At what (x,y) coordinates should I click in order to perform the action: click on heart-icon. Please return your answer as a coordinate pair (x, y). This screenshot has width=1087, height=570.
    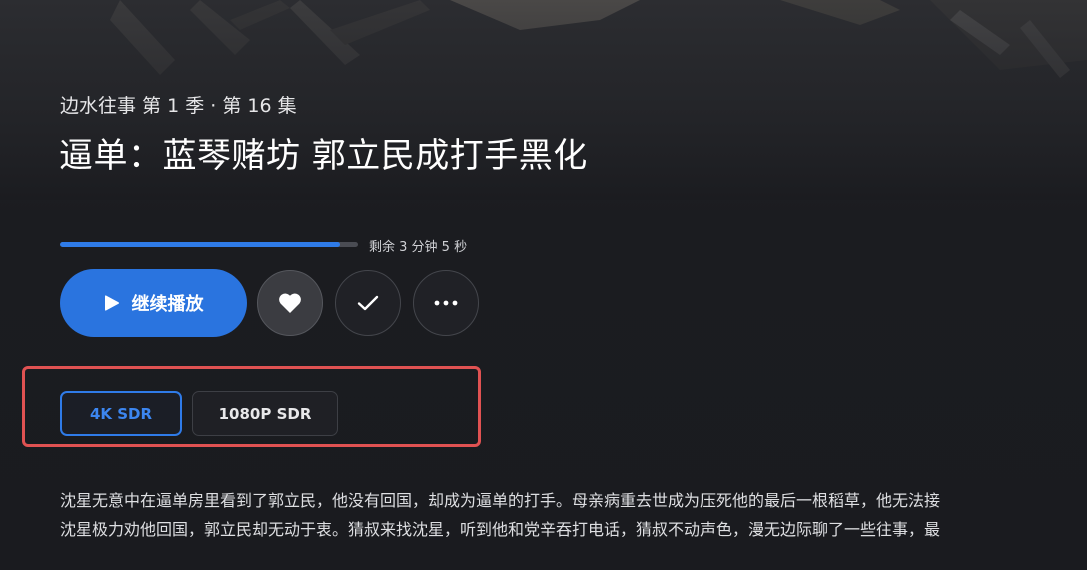
    Looking at the image, I should click on (290, 303).